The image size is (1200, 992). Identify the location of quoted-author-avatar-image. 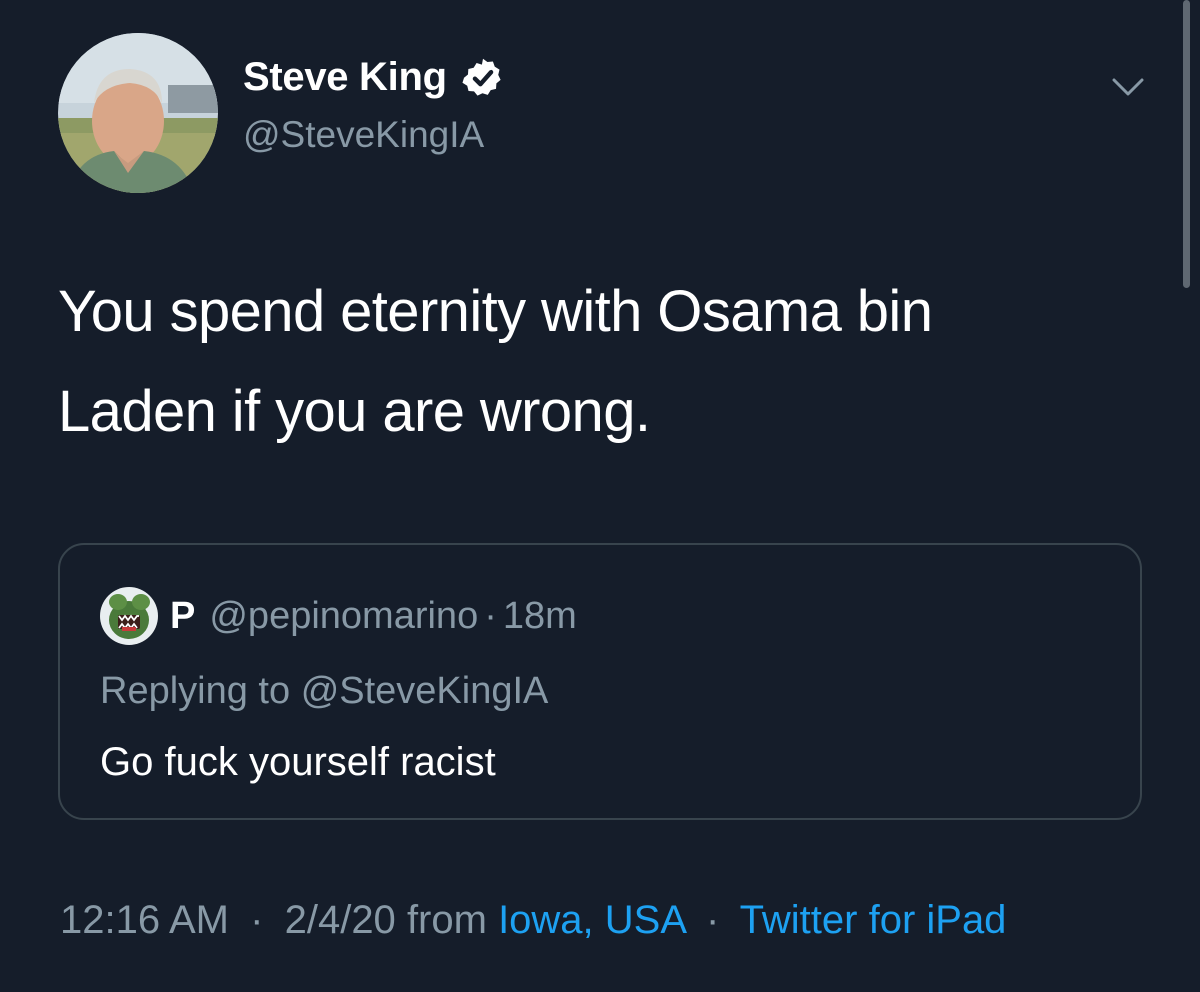
(129, 616).